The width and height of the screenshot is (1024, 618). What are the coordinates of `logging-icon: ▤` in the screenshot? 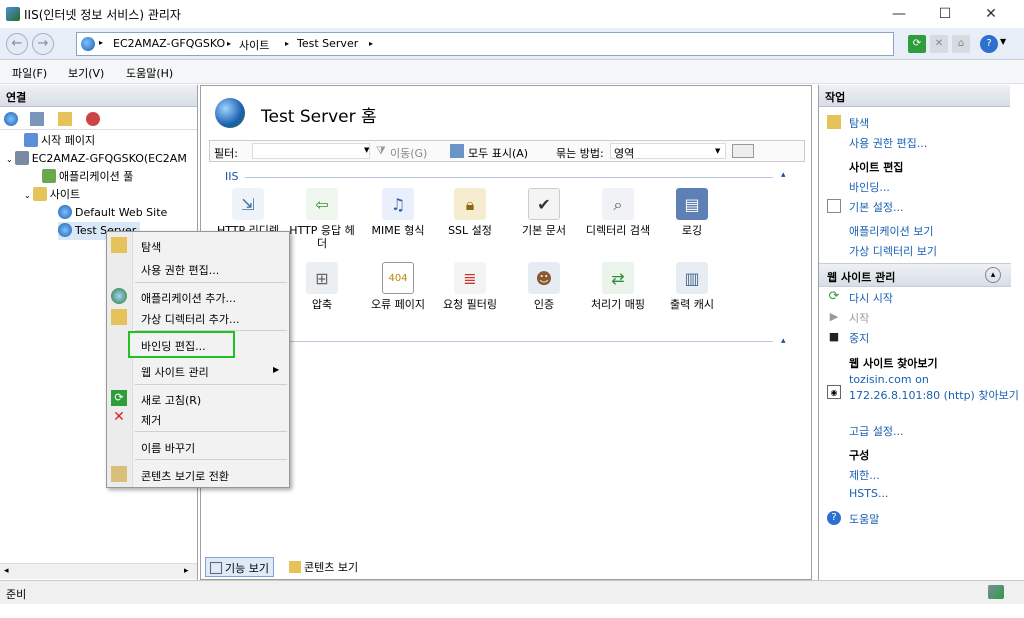 It's located at (692, 204).